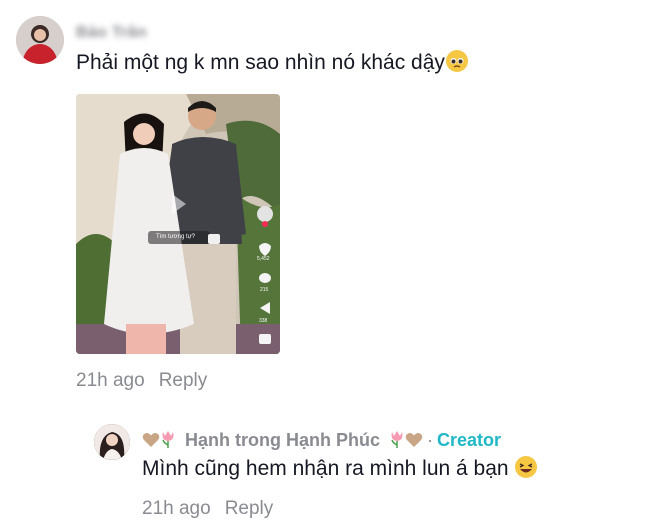  Describe the element at coordinates (260, 62) in the screenshot. I see `comment-text-body: Phải một ng k mn sao nhìn nó khác dậy` at that location.